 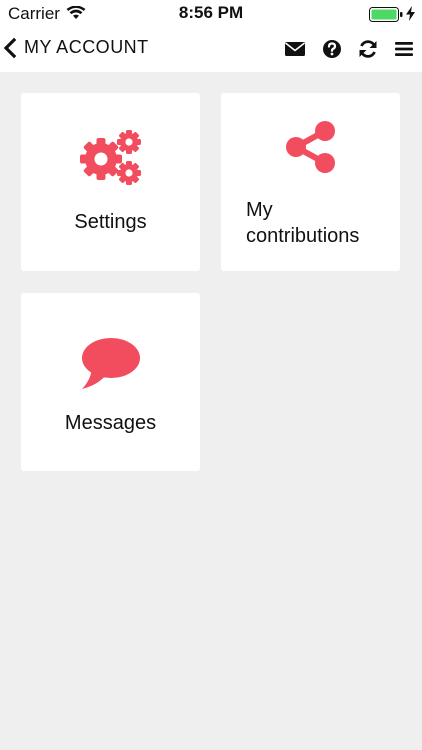 What do you see at coordinates (404, 49) in the screenshot?
I see `hamburger-menu-icon` at bounding box center [404, 49].